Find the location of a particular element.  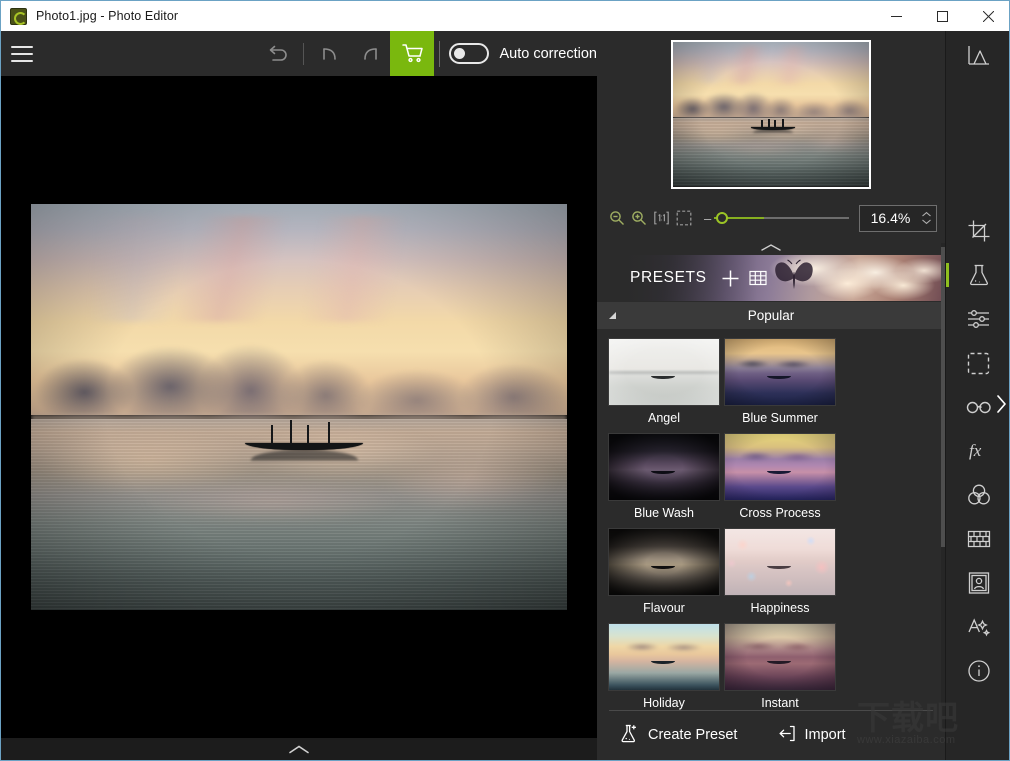

zoom-value-field: 16.4% is located at coordinates (898, 218).